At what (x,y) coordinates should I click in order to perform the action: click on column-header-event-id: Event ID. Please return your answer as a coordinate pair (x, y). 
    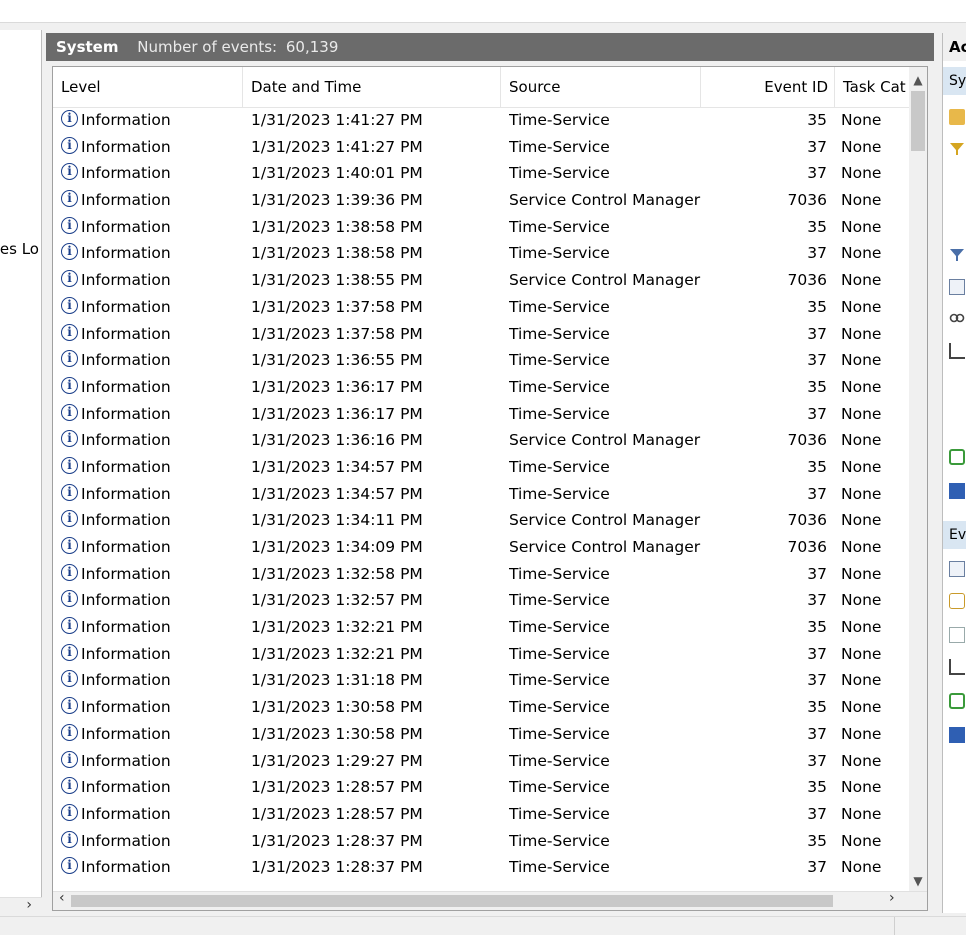
    Looking at the image, I should click on (768, 87).